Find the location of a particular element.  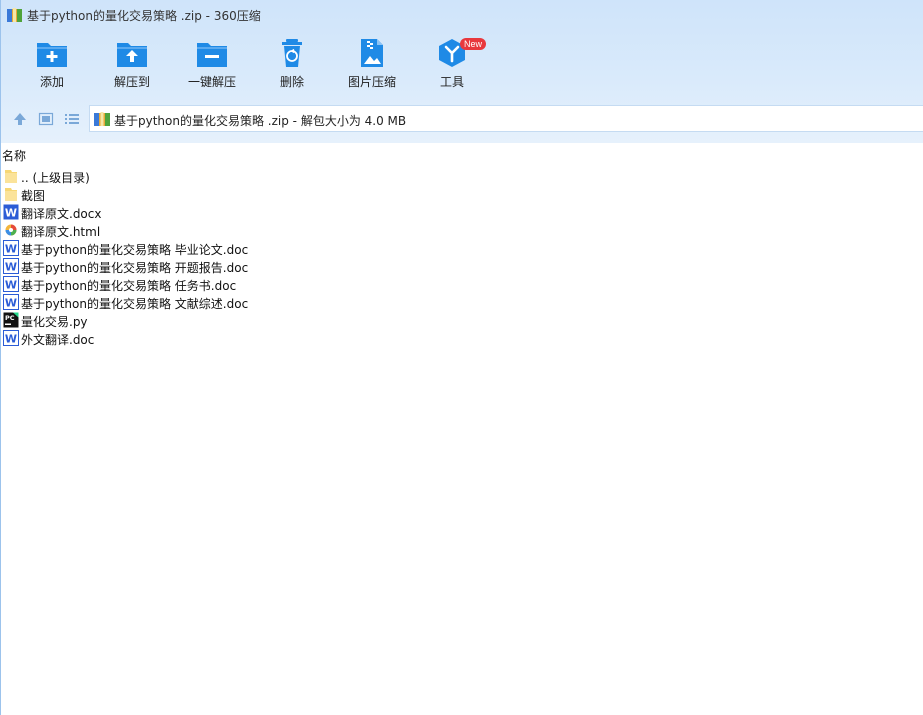

zip-file-icon is located at coordinates (102, 119).